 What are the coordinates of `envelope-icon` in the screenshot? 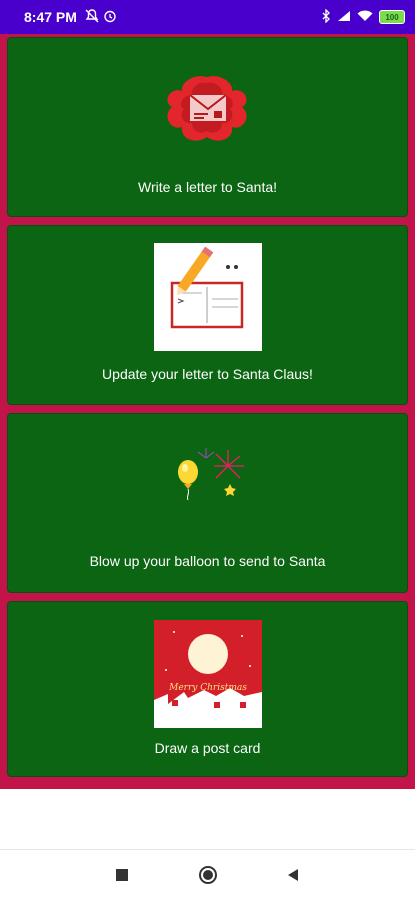 It's located at (207, 109).